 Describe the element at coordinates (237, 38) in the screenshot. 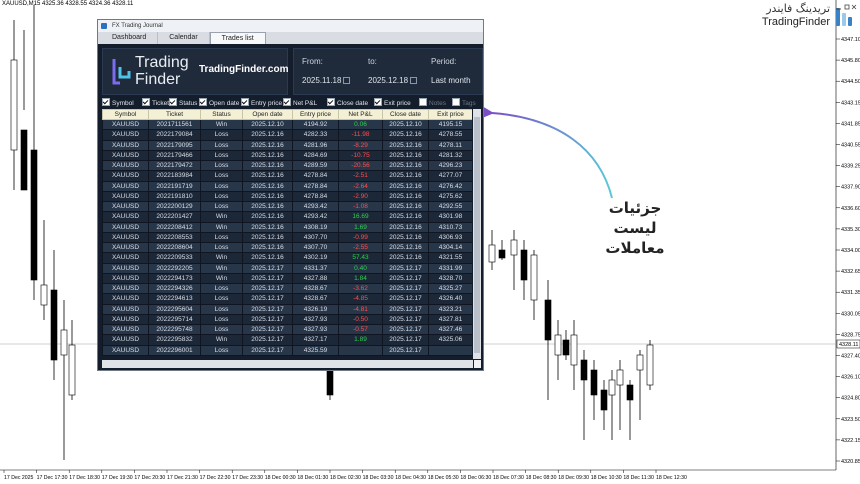

I see `tab-trades-list: Trades list` at that location.